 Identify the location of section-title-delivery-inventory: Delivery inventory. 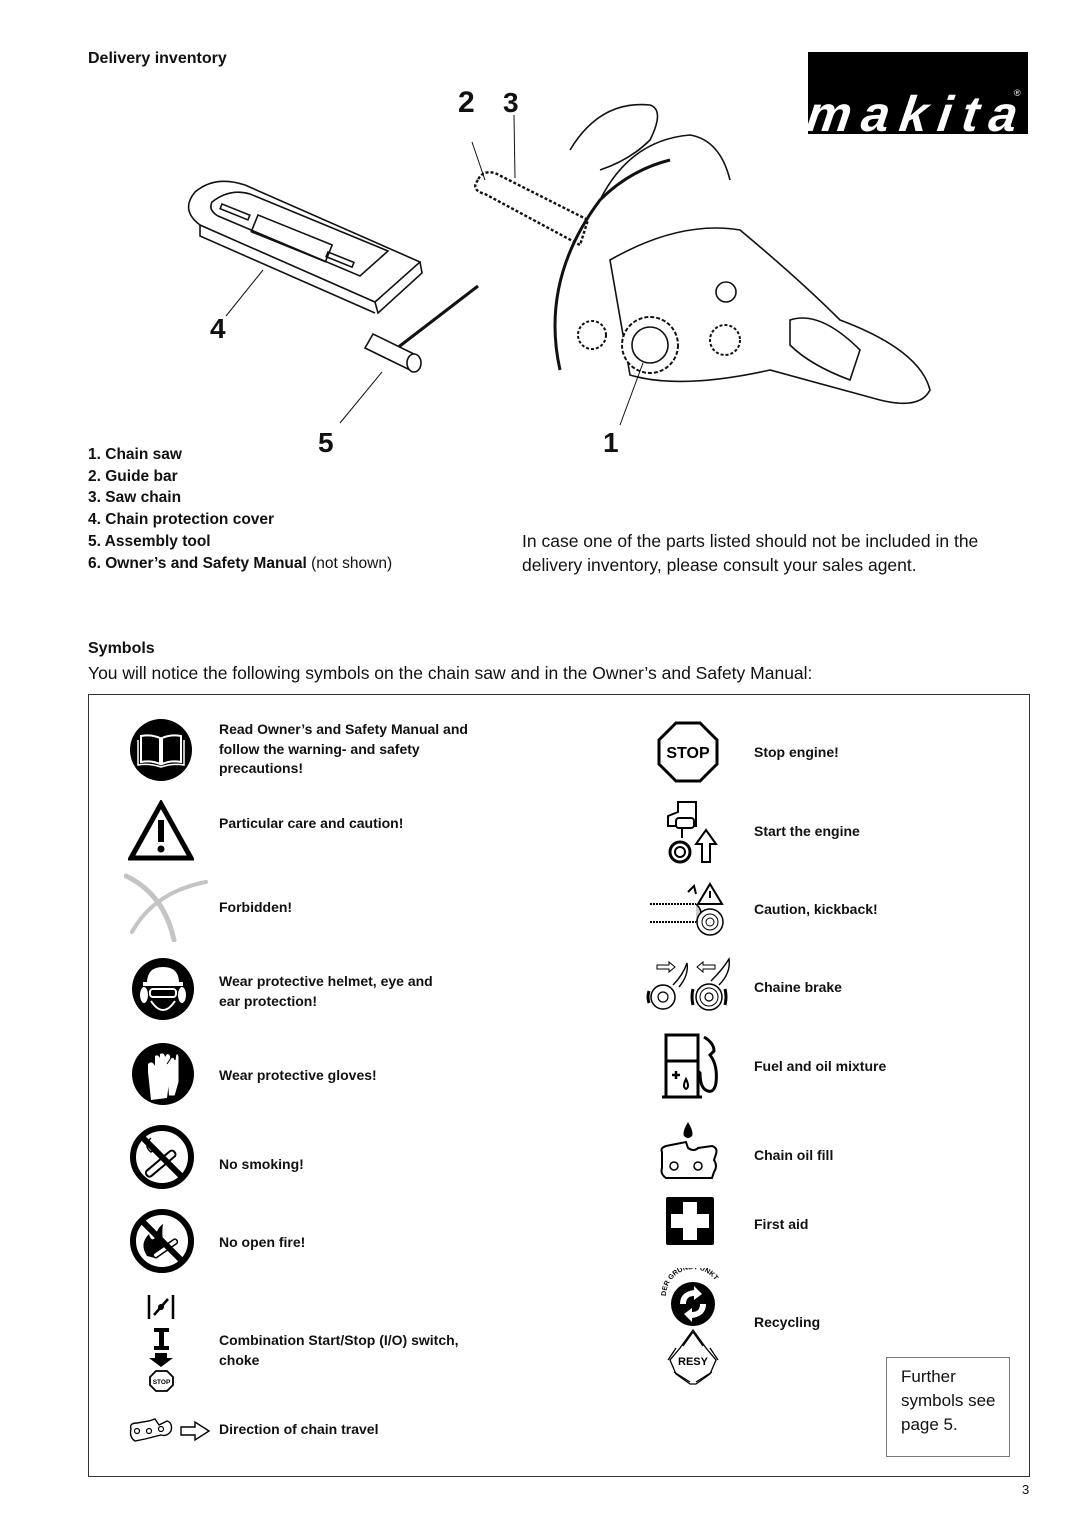
(157, 58).